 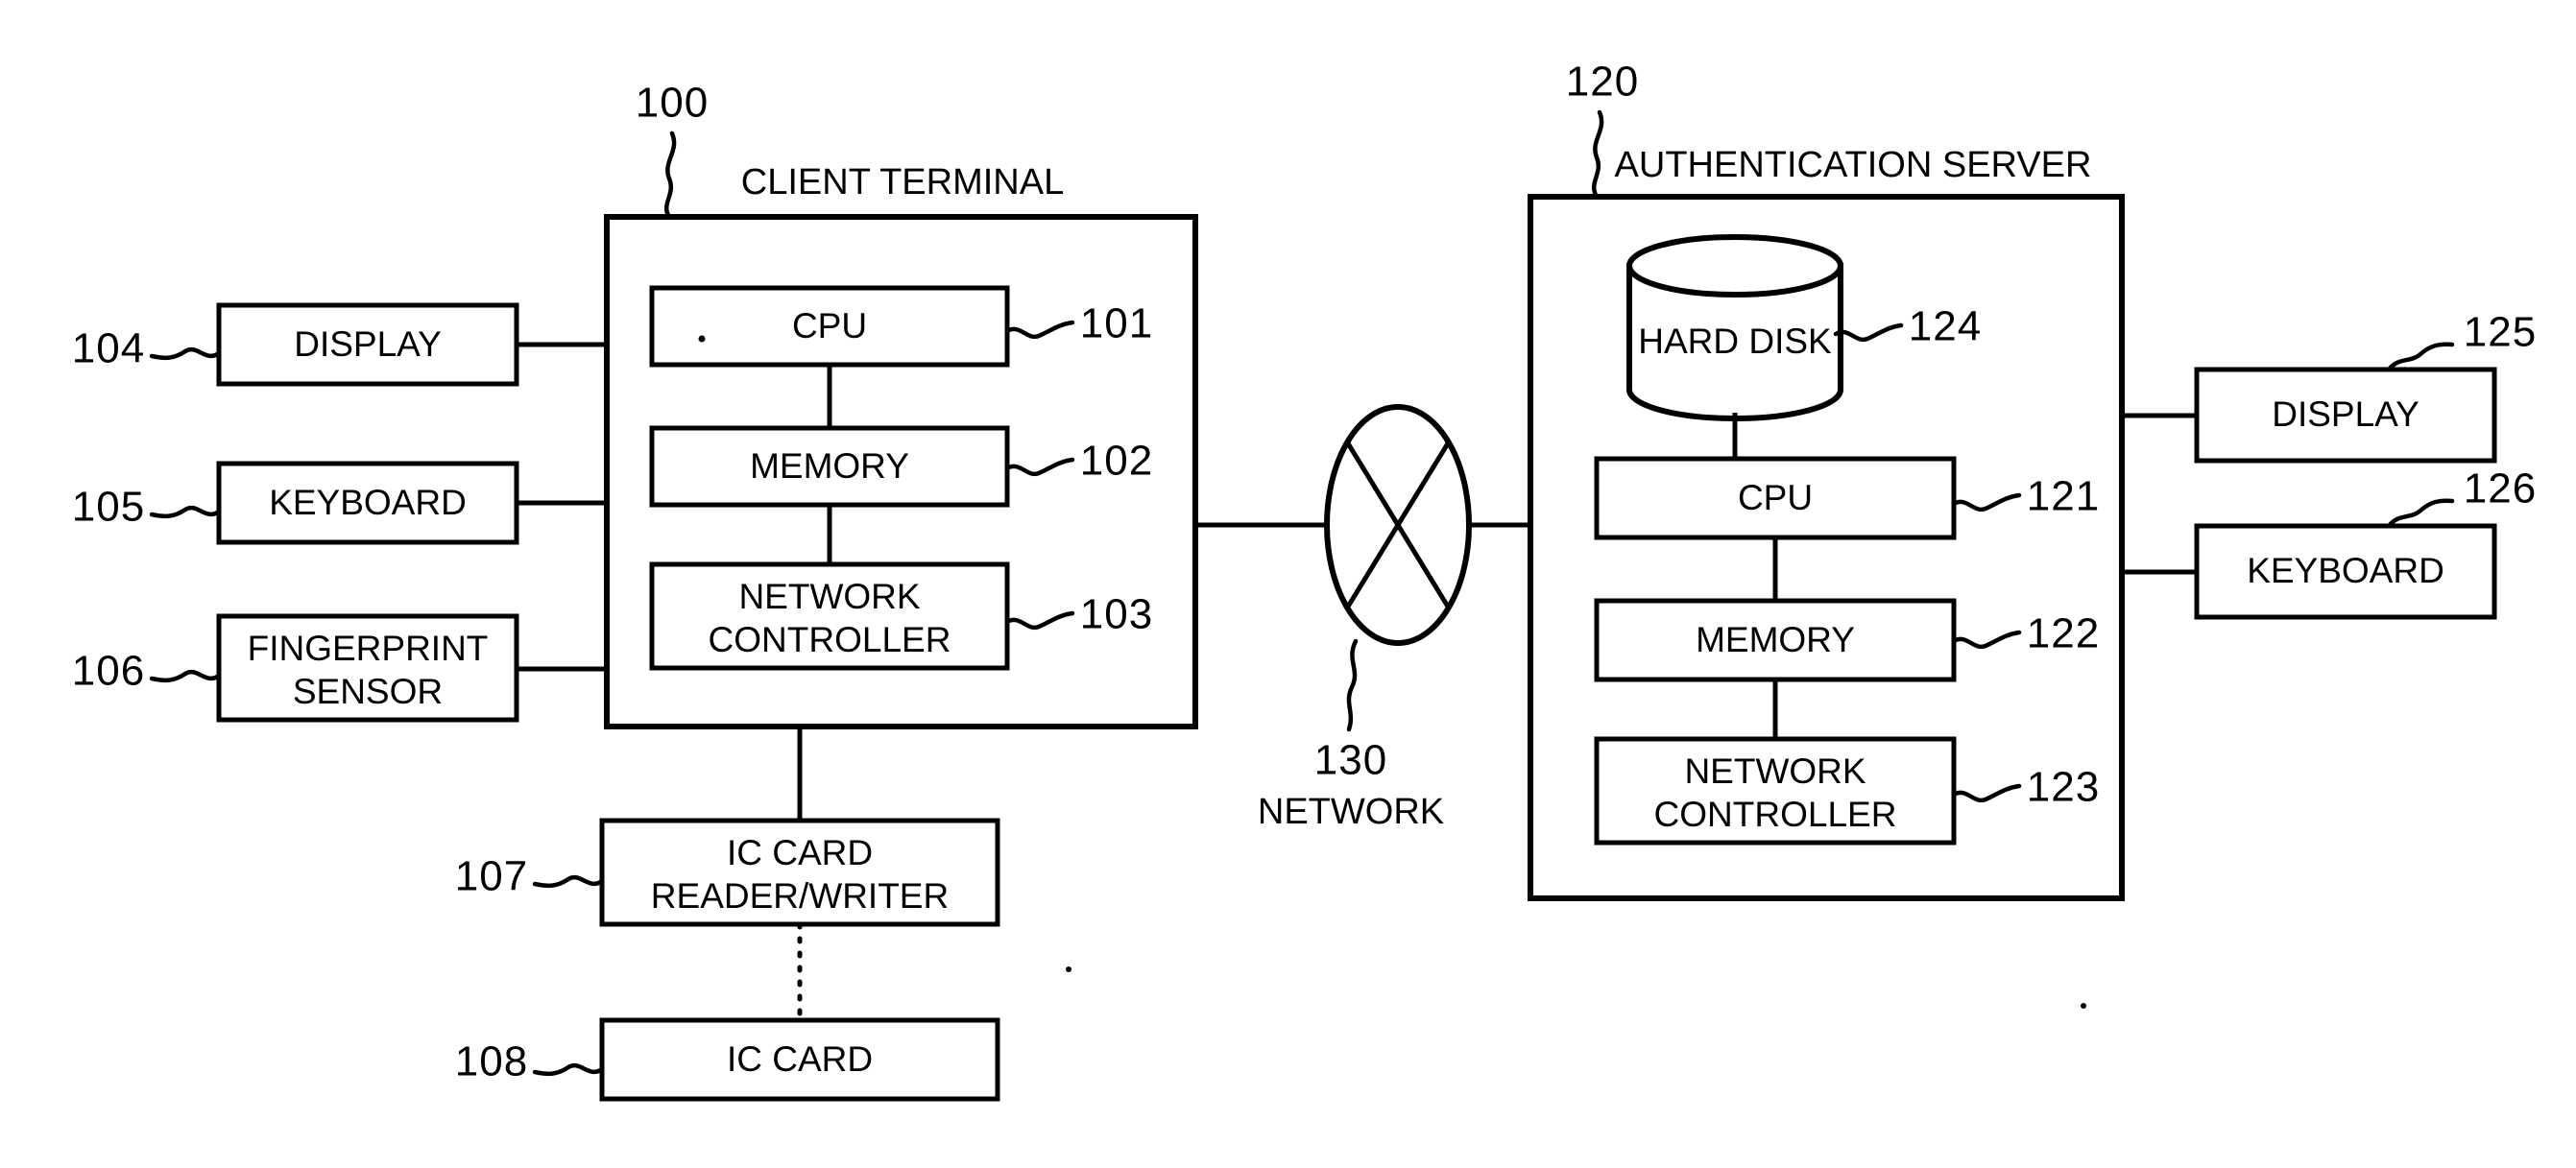 I want to click on network-label: NETWORK, so click(x=1351, y=812).